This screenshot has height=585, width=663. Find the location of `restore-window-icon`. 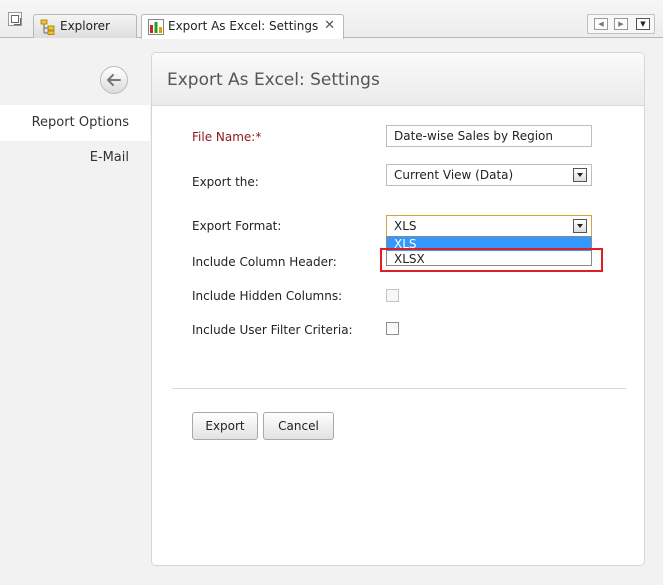

restore-window-icon is located at coordinates (15, 19).